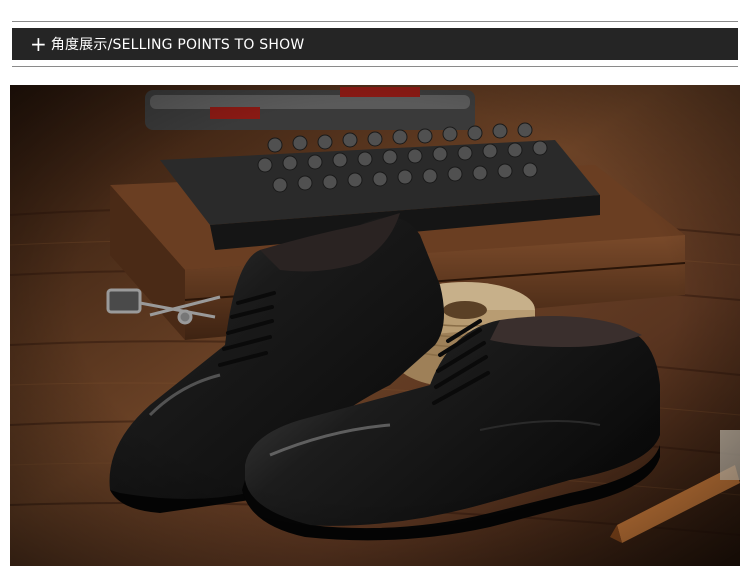 This screenshot has width=750, height=572. What do you see at coordinates (375, 21) in the screenshot?
I see `top-divider` at bounding box center [375, 21].